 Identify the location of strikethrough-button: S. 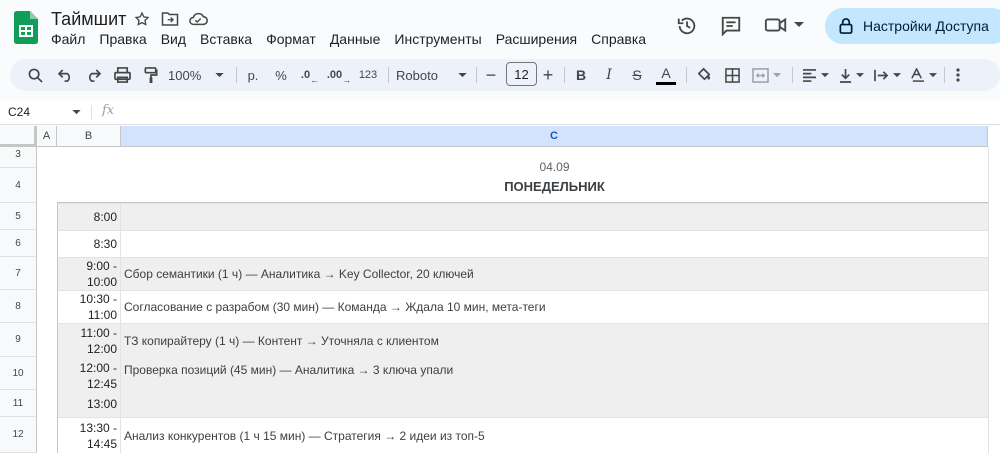
(637, 75).